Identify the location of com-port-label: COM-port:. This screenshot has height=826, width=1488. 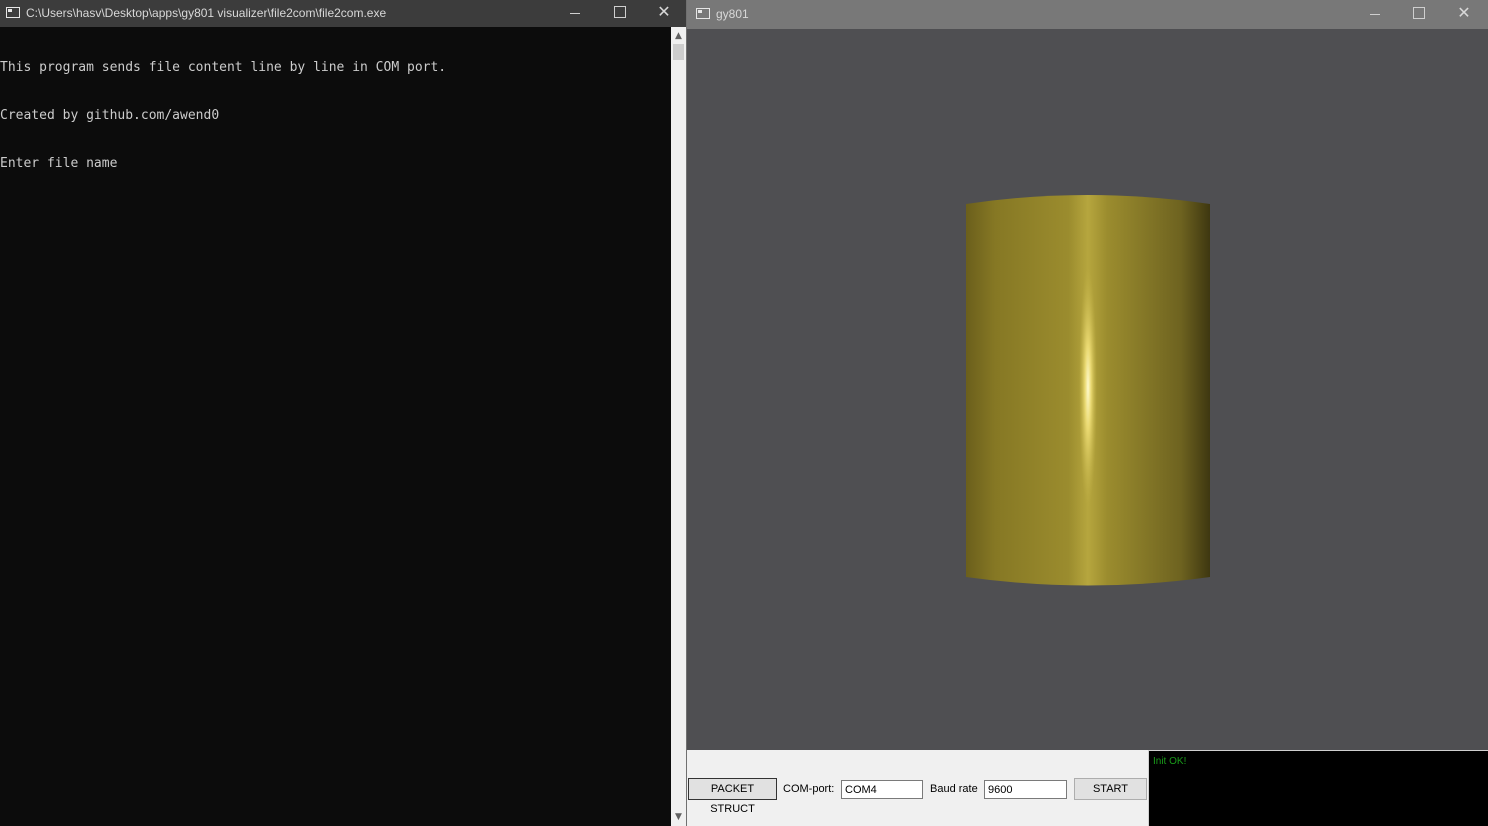
(809, 789).